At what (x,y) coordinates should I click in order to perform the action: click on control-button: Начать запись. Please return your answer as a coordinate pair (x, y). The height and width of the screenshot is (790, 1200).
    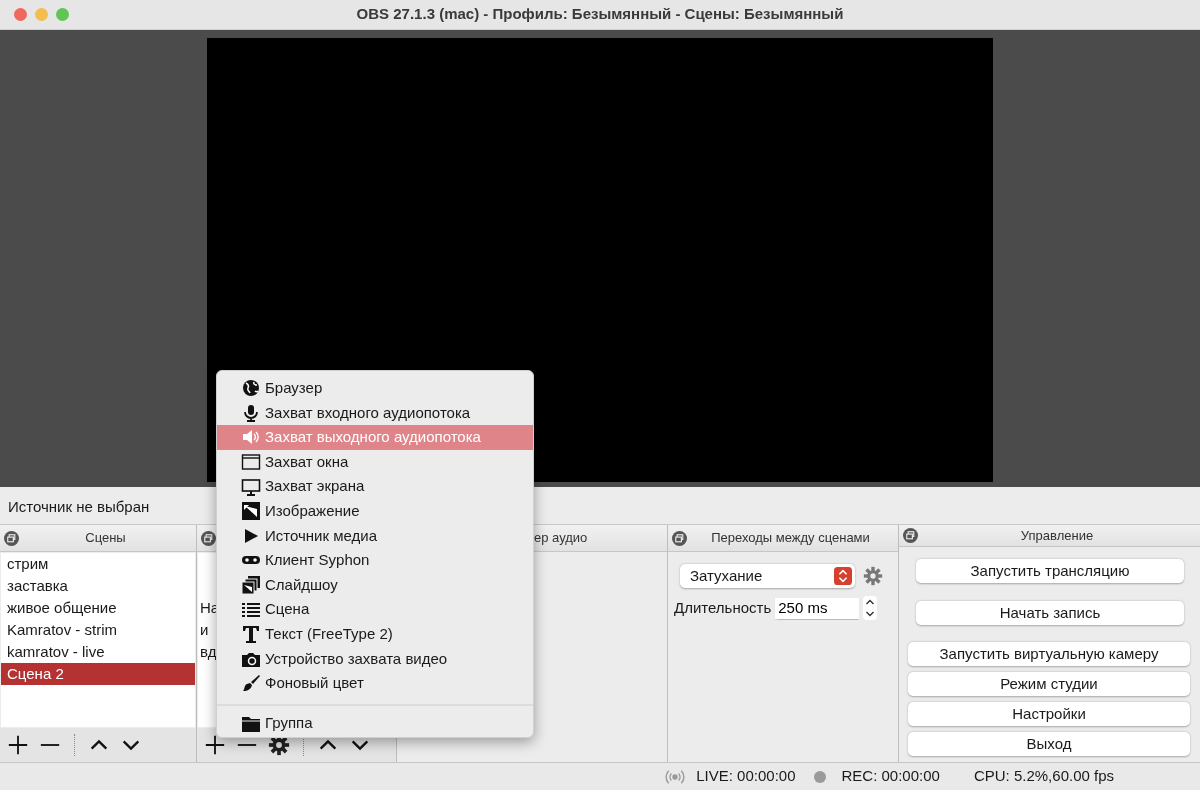
    Looking at the image, I should click on (1050, 613).